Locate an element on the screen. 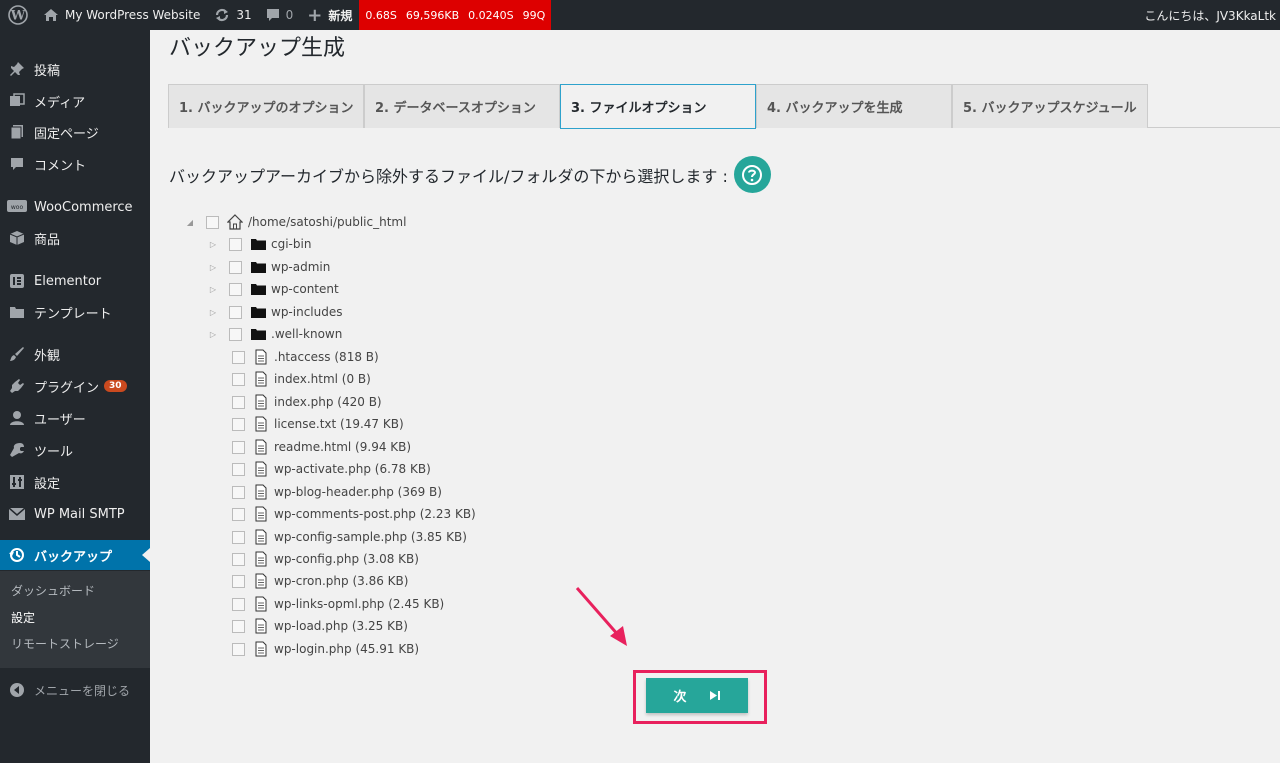 This screenshot has height=763, width=1280. plus-icon: + is located at coordinates (315, 15).